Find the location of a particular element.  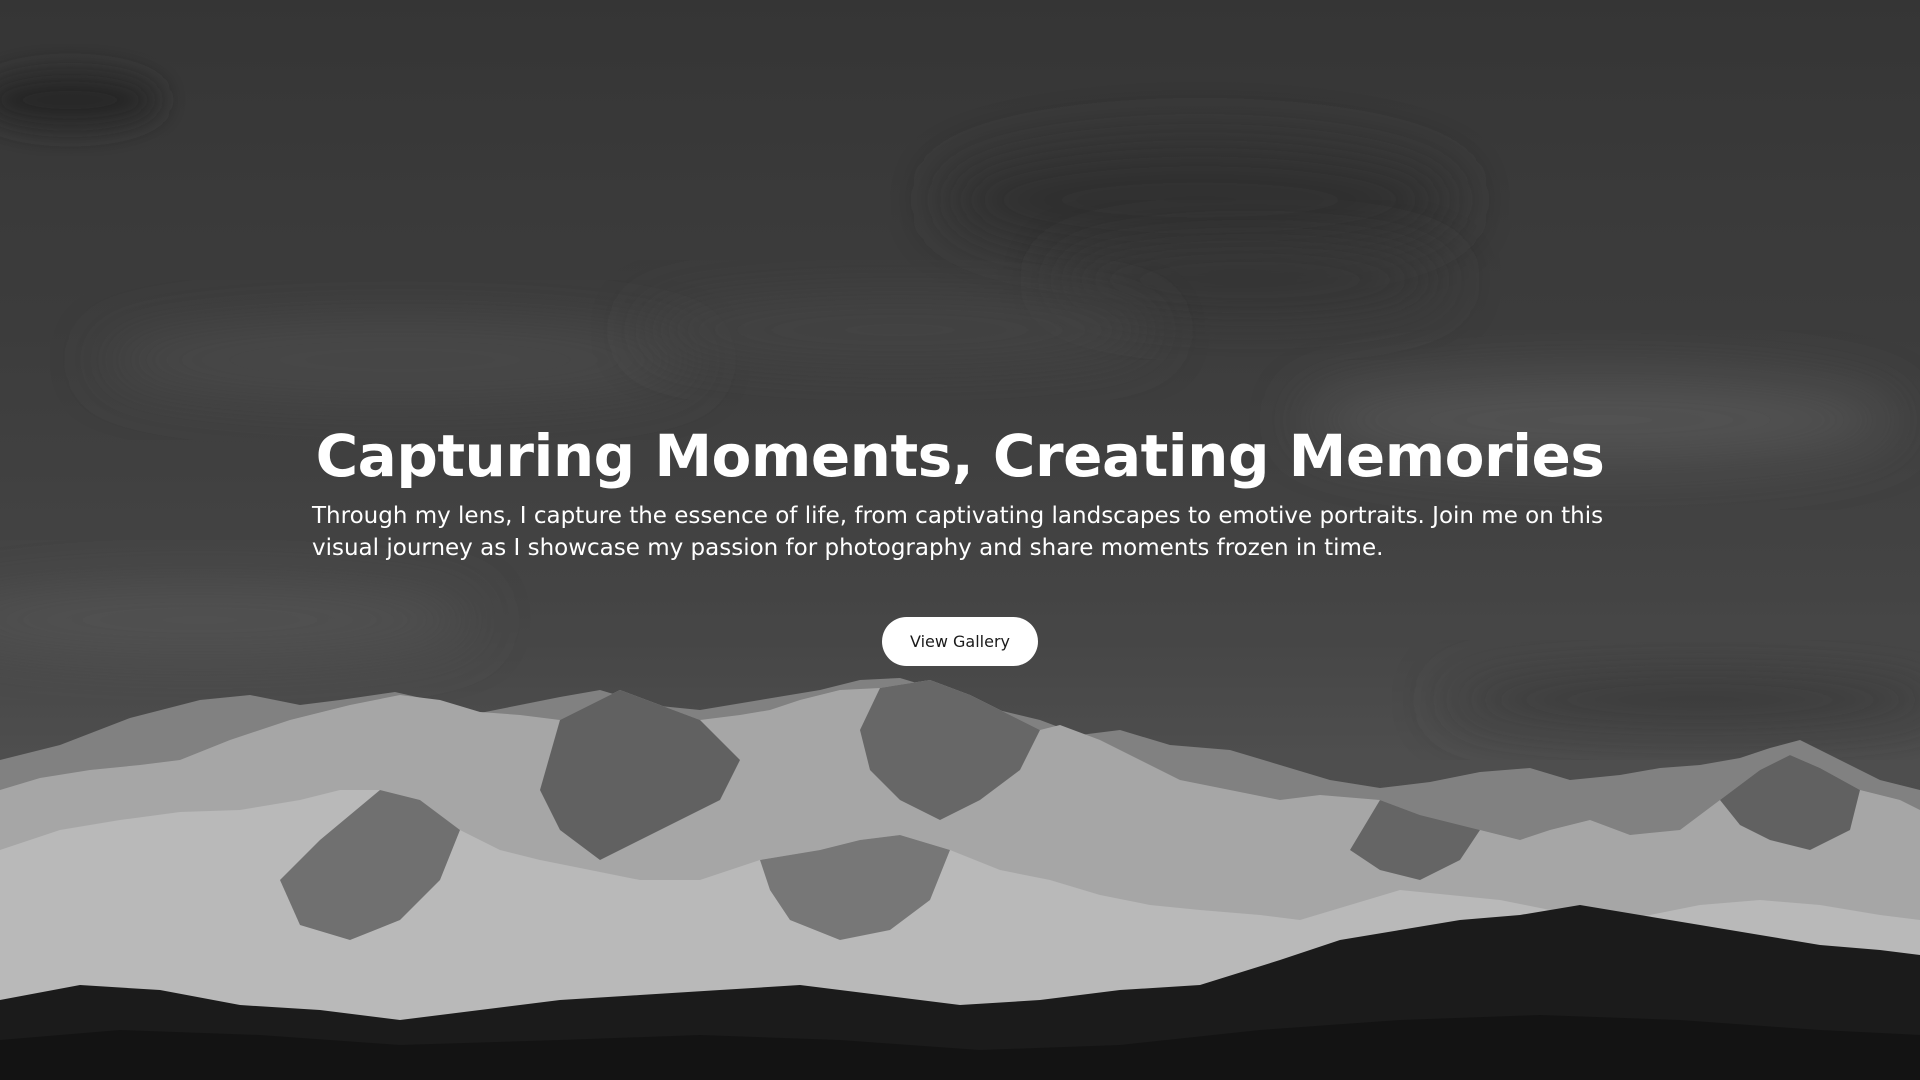

hero-headline: Capturing Moments, Creating Memories is located at coordinates (960, 456).